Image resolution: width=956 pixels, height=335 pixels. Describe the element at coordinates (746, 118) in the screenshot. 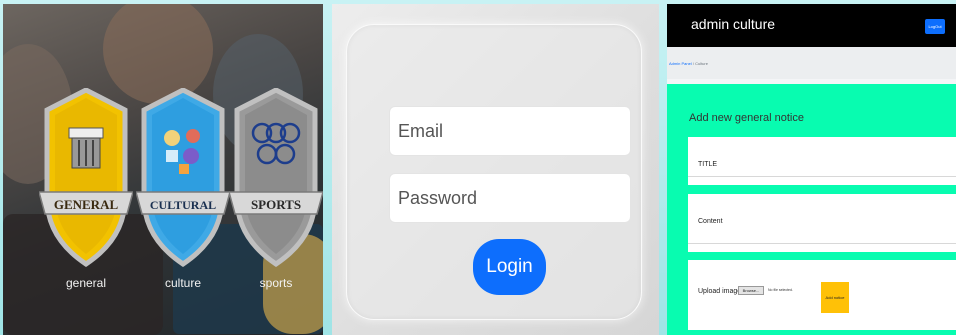

I see `form-title: Add new general notice` at that location.